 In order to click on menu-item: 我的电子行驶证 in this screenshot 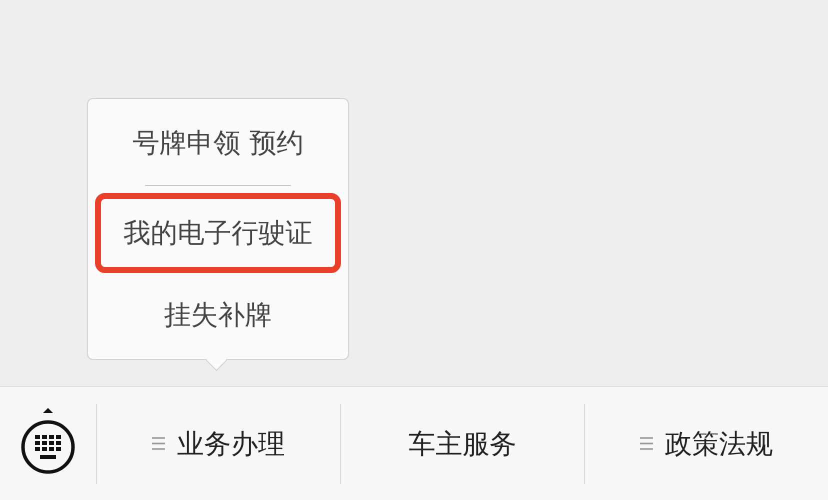, I will do `click(218, 233)`.